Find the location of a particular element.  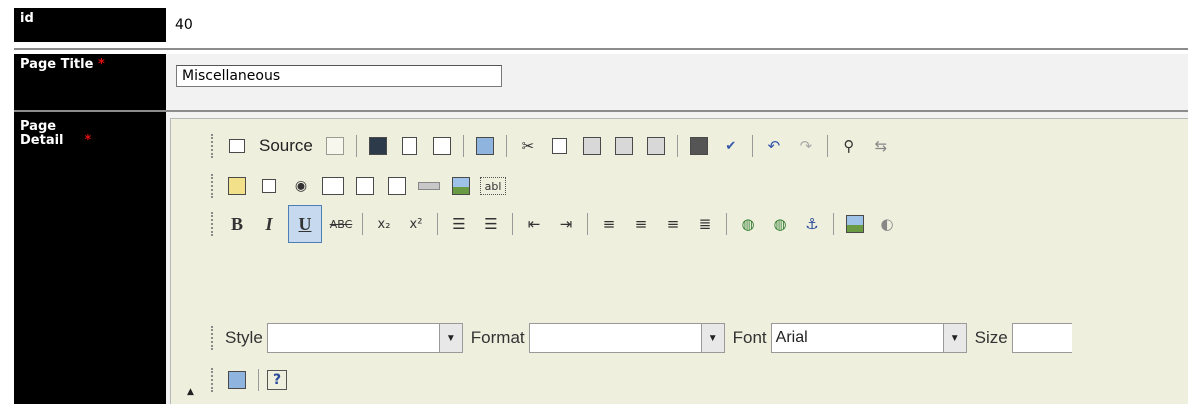

align-center-icon: ≡ is located at coordinates (641, 224).